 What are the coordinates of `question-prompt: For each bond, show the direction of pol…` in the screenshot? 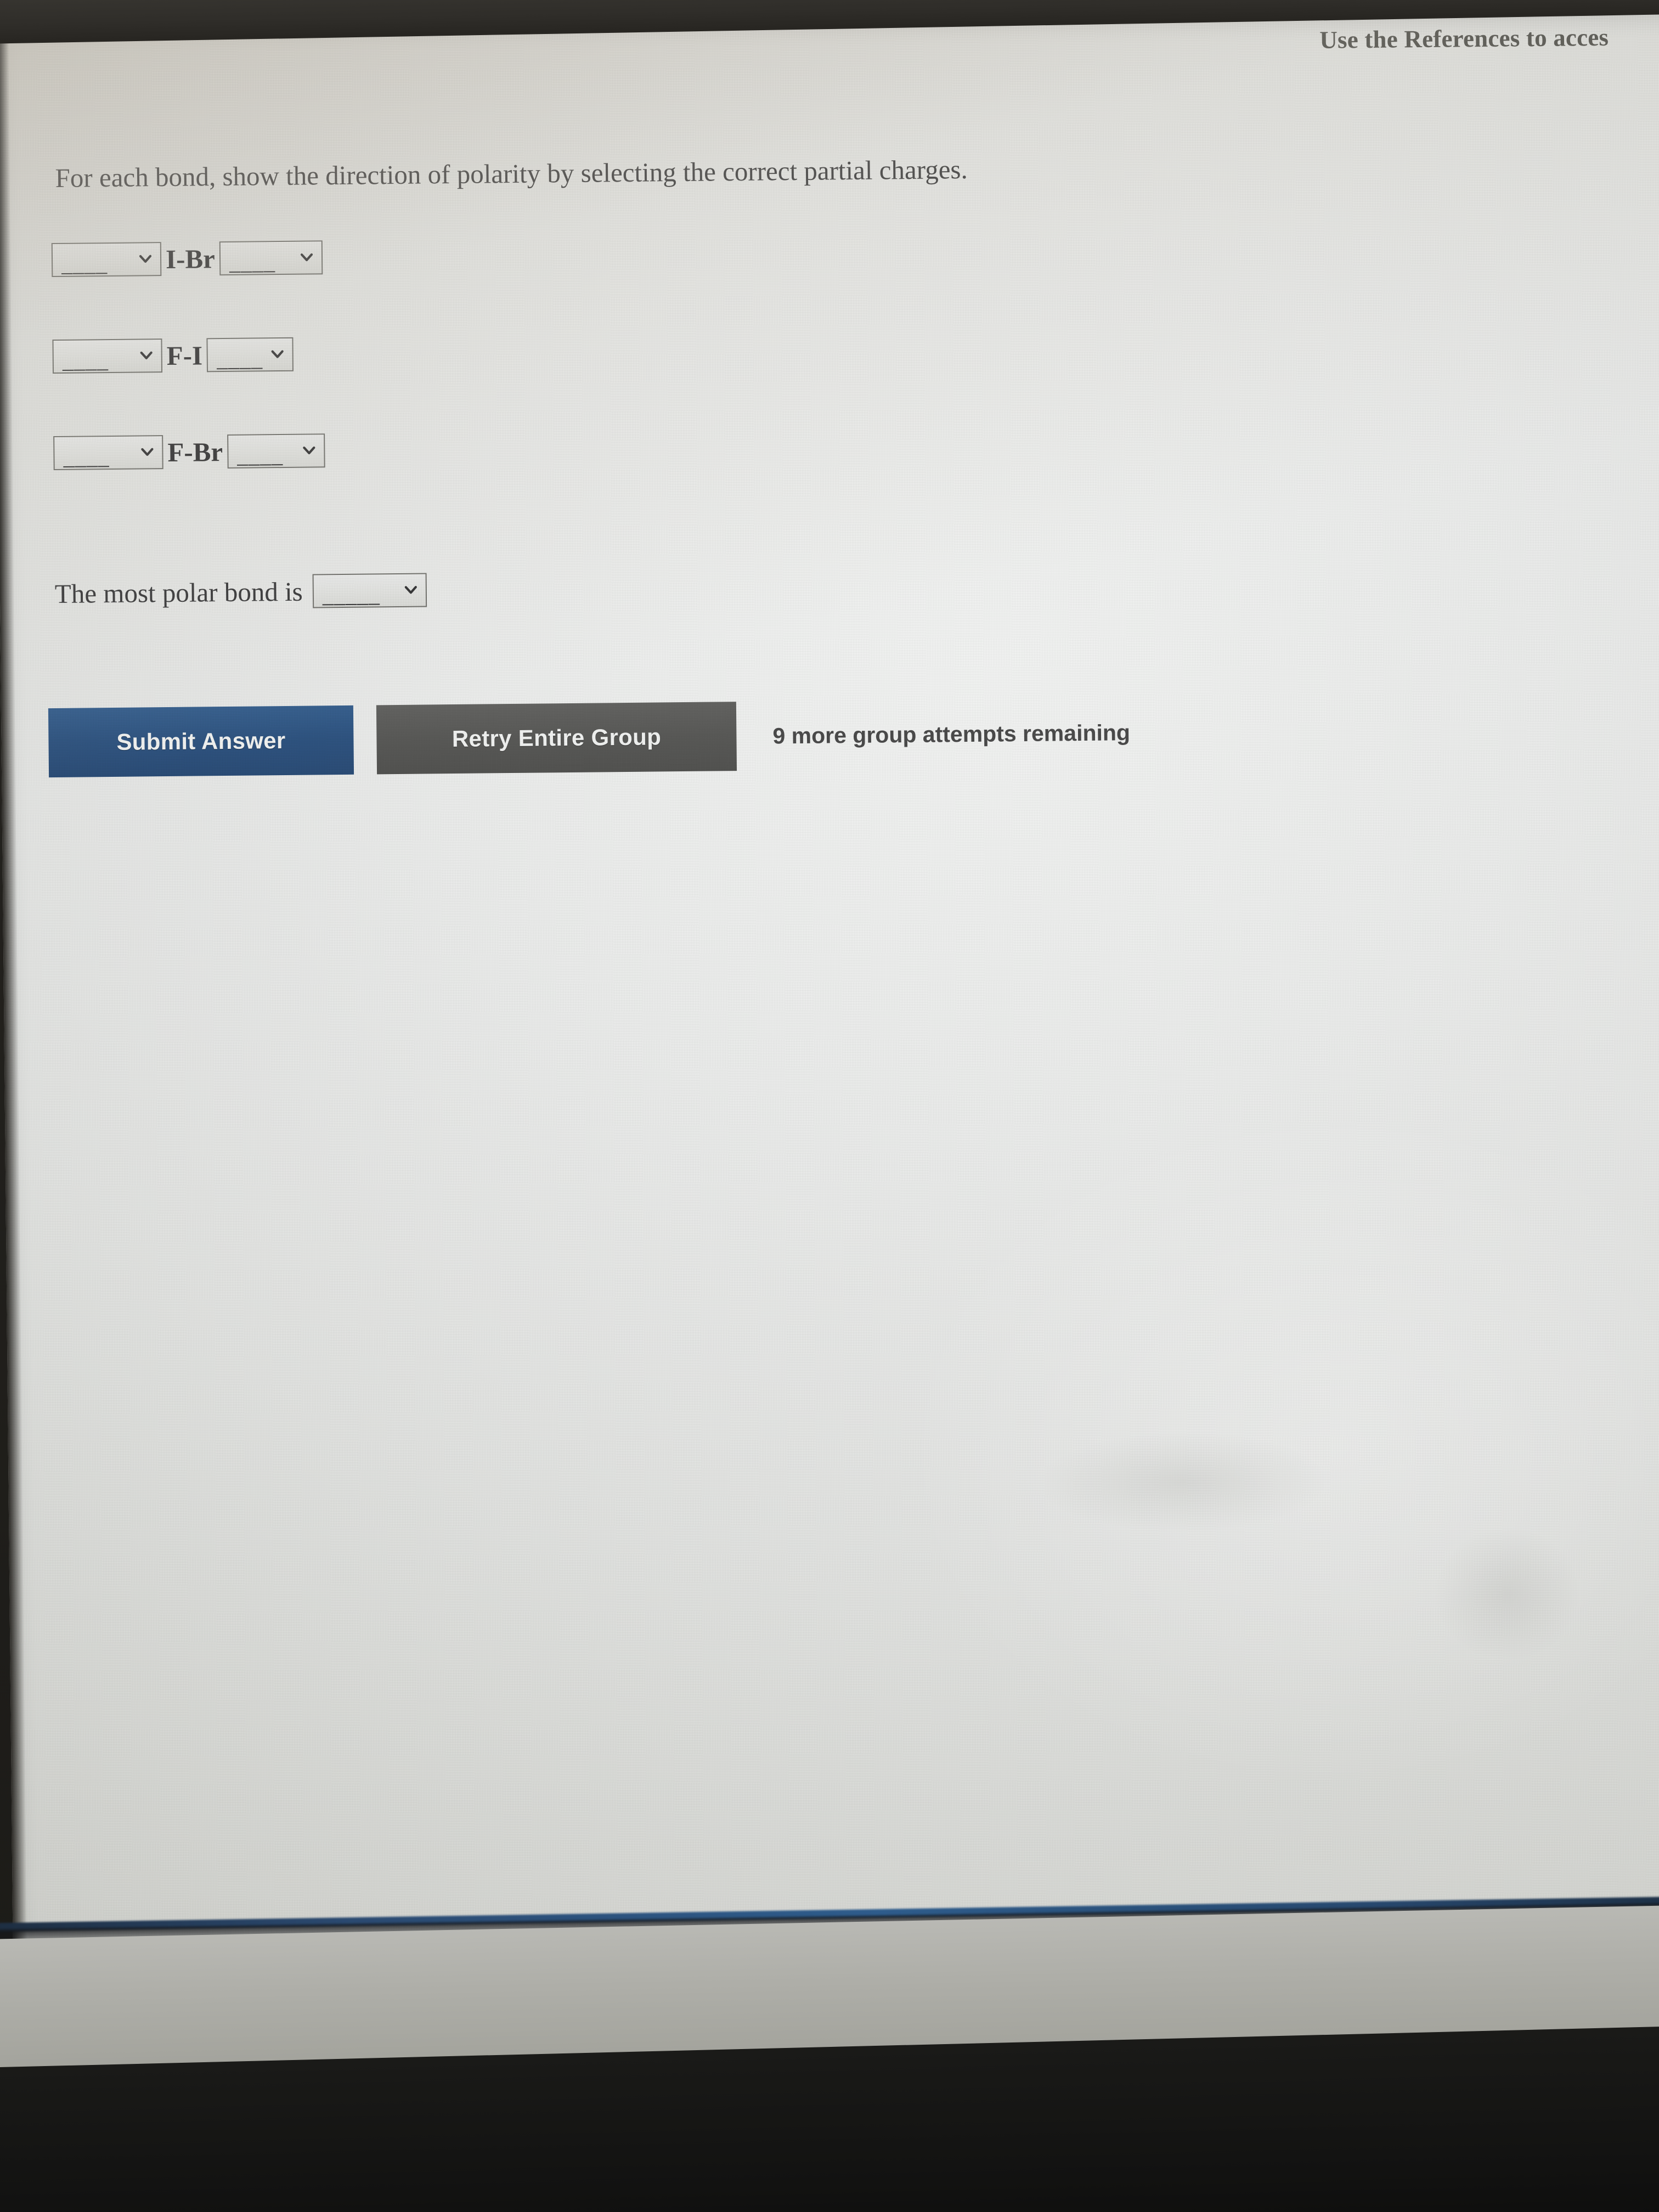 It's located at (511, 173).